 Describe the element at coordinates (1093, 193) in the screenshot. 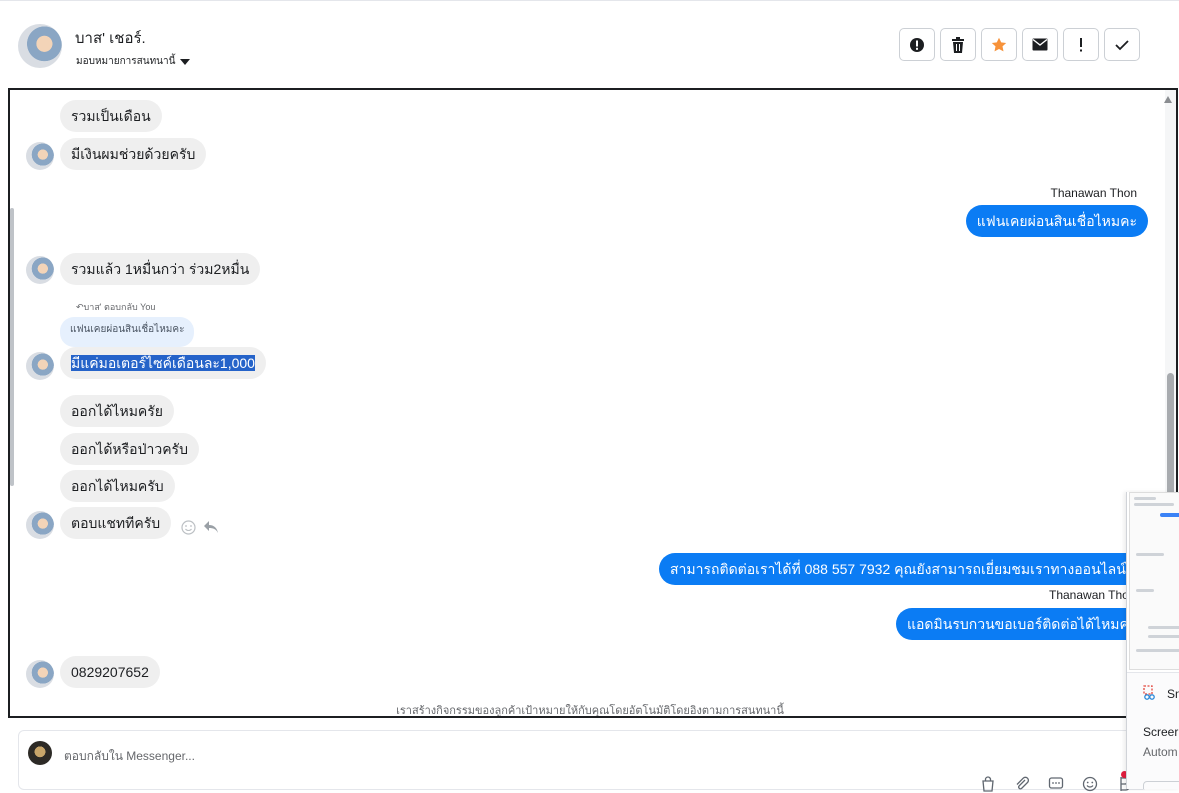

I see `agent-name: Thanawan Thon` at that location.